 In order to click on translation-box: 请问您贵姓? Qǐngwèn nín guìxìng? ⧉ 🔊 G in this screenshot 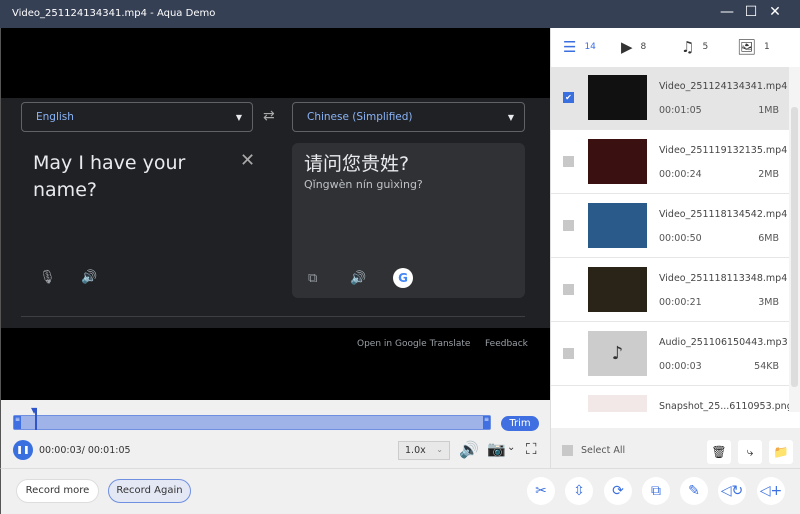, I will do `click(408, 220)`.